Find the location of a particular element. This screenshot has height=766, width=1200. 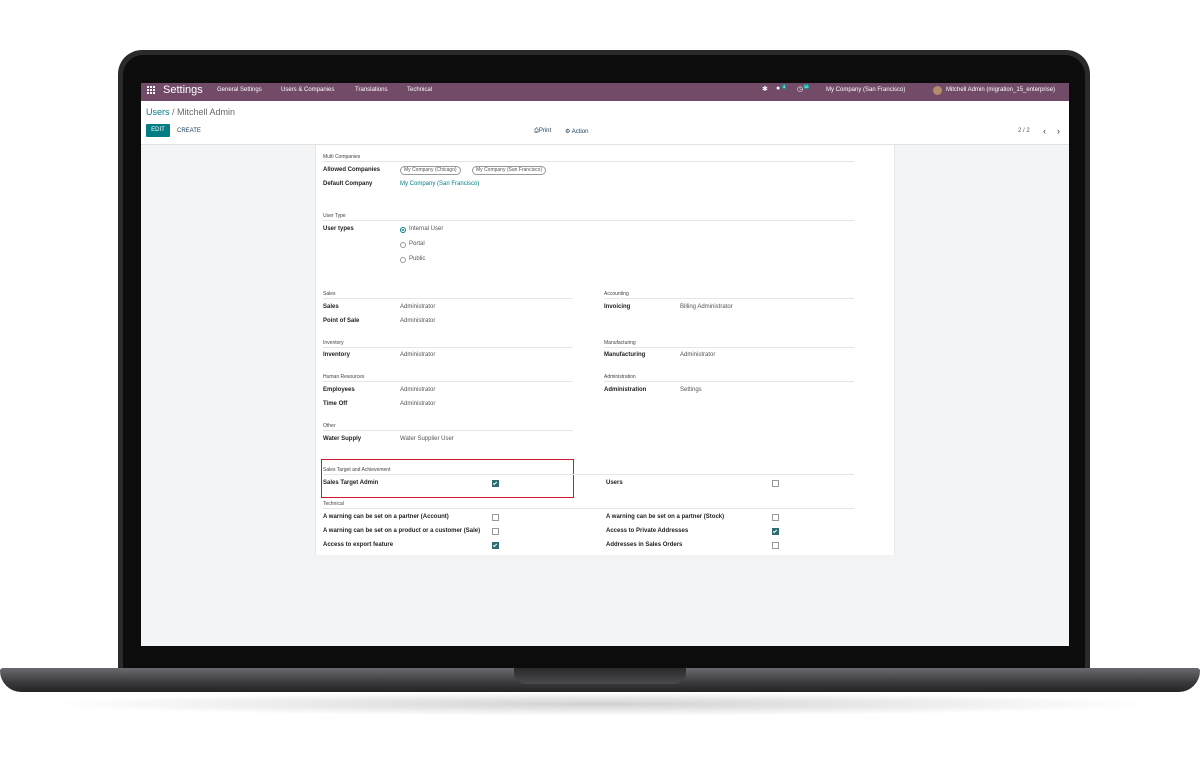

app-title: Settings is located at coordinates (183, 90).